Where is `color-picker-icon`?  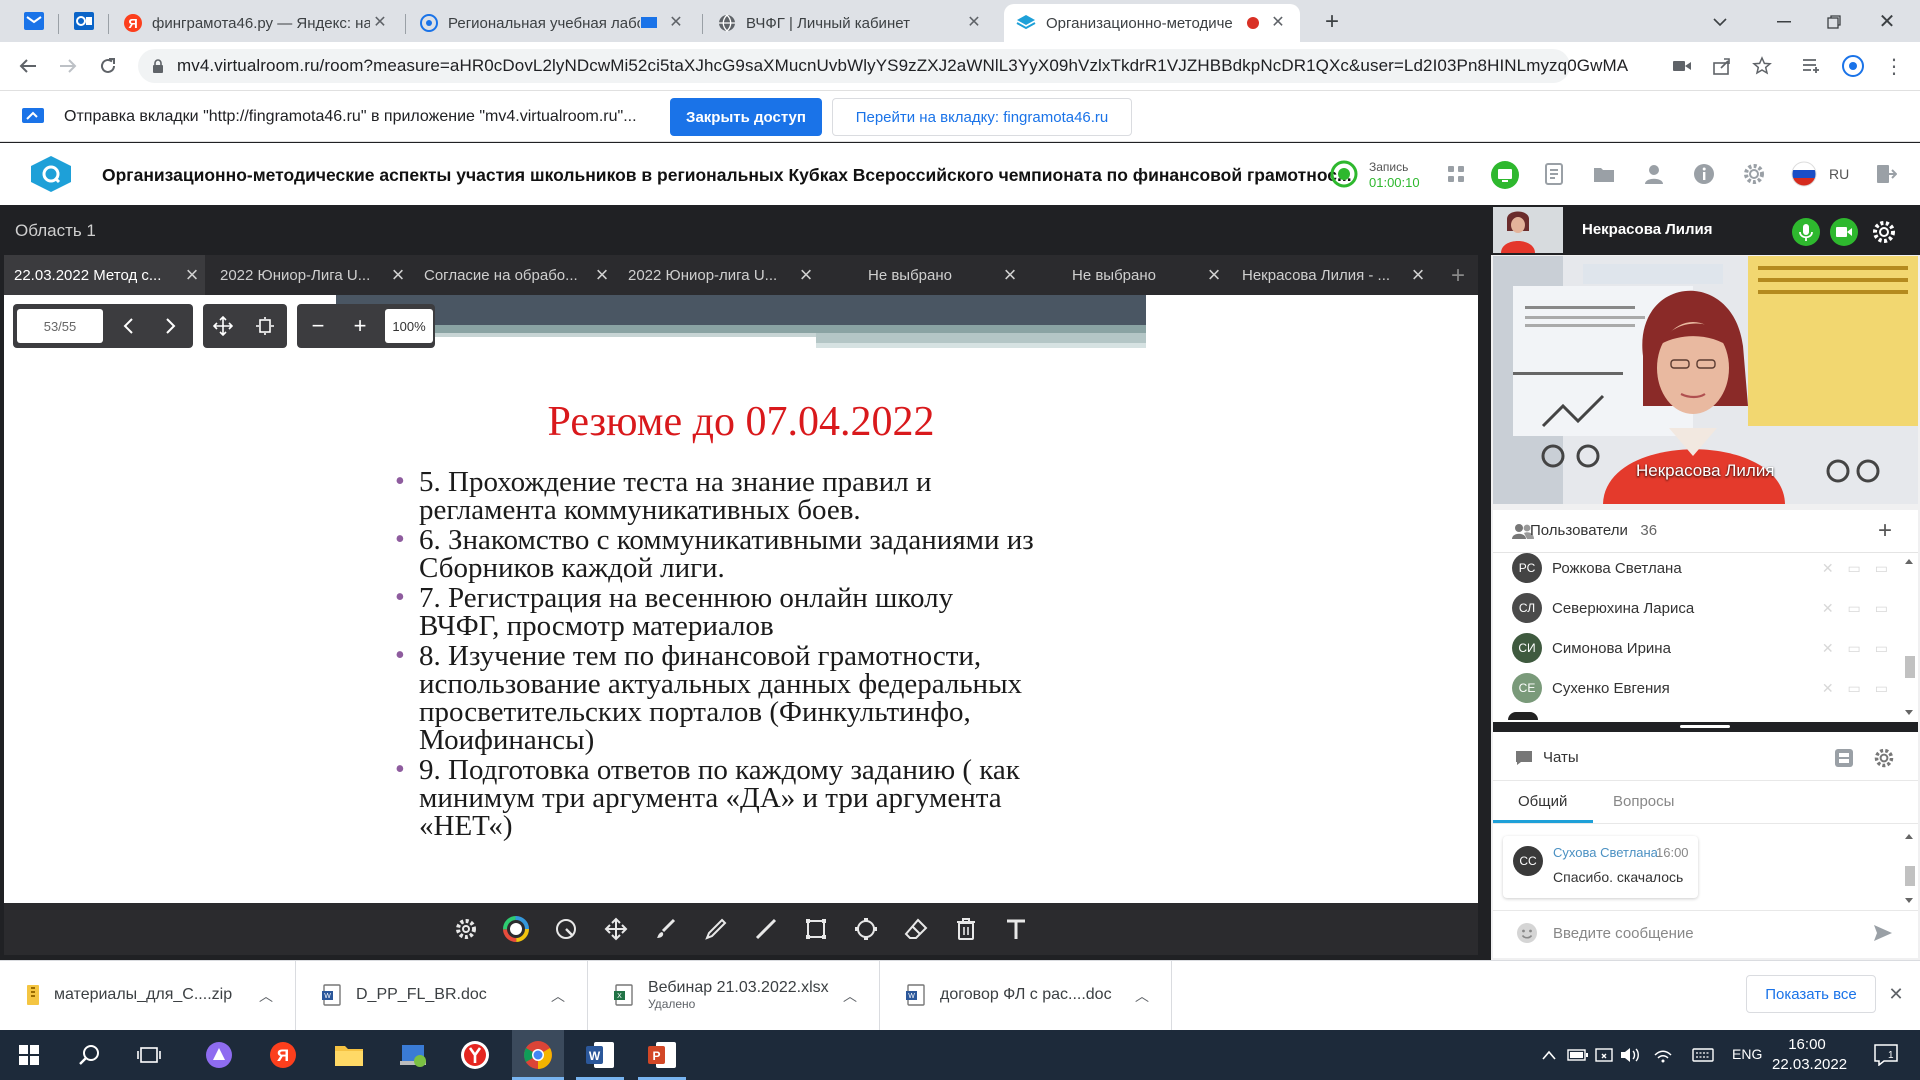 color-picker-icon is located at coordinates (516, 929).